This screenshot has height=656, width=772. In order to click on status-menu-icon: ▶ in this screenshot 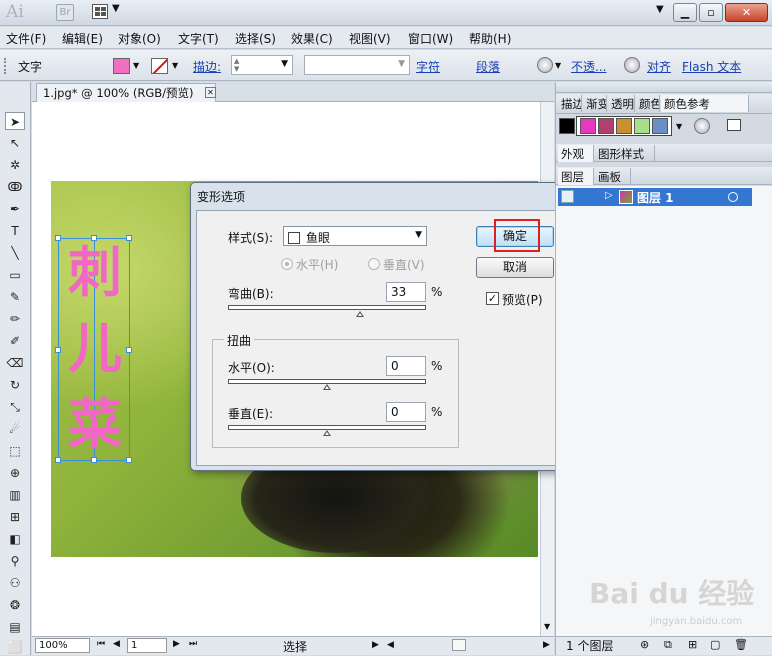, I will do `click(375, 645)`.